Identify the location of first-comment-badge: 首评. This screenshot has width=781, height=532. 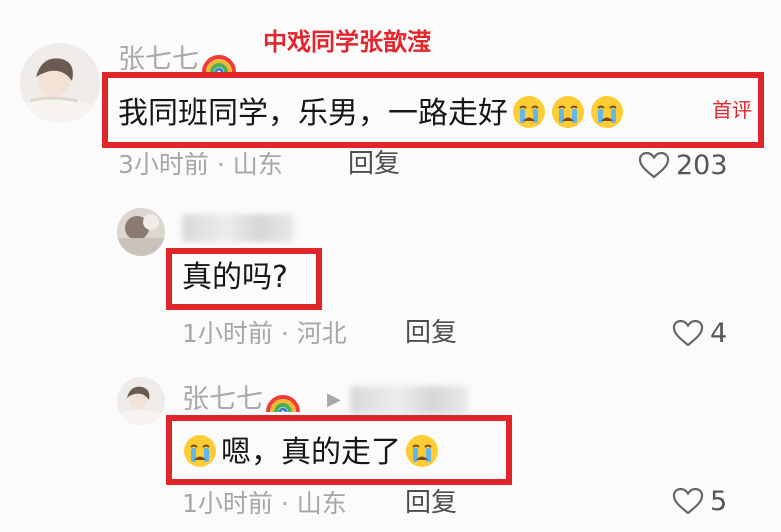
(732, 110).